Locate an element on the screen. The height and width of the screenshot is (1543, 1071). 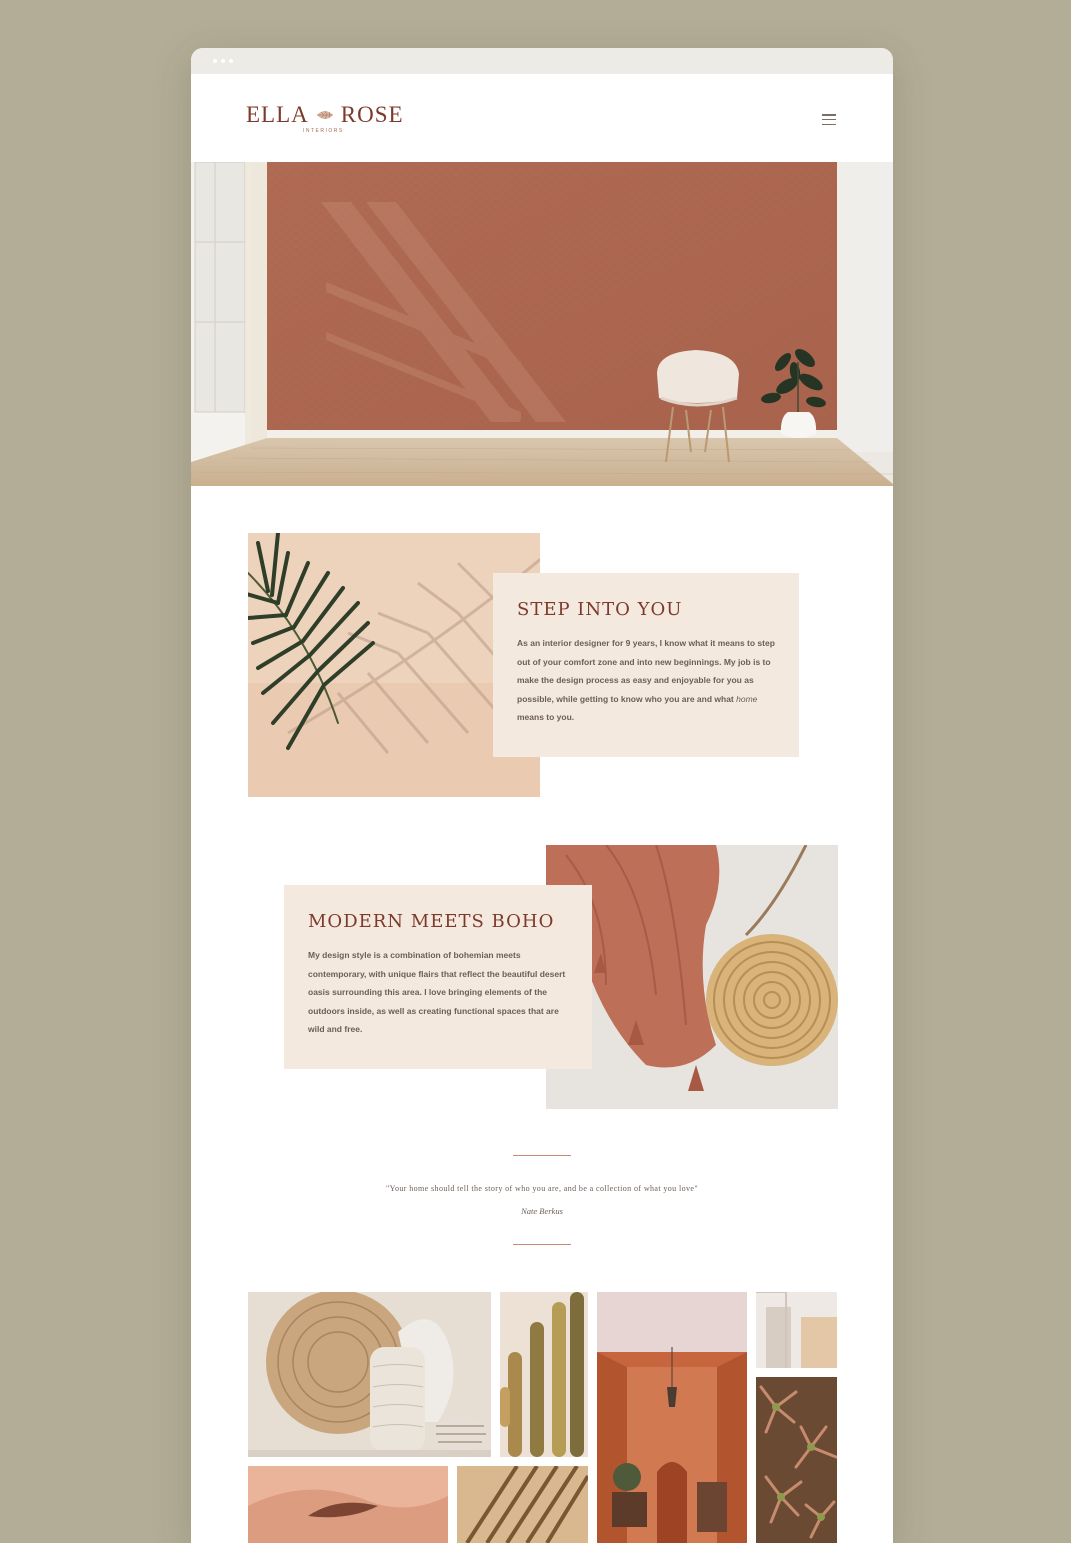
logo-subtitle: INTERIORS is located at coordinates (323, 131).